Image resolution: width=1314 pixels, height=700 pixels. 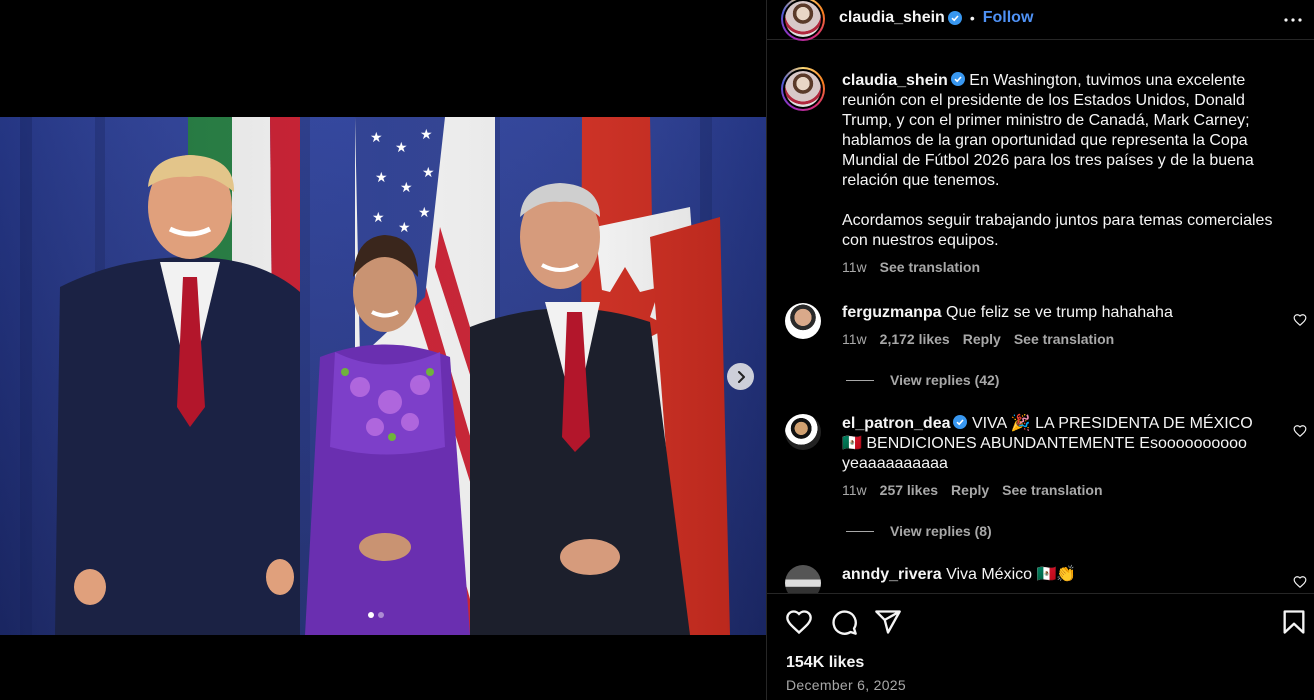 I want to click on comment-text: Que feliz se ve trump hahahaha, so click(x=1059, y=312).